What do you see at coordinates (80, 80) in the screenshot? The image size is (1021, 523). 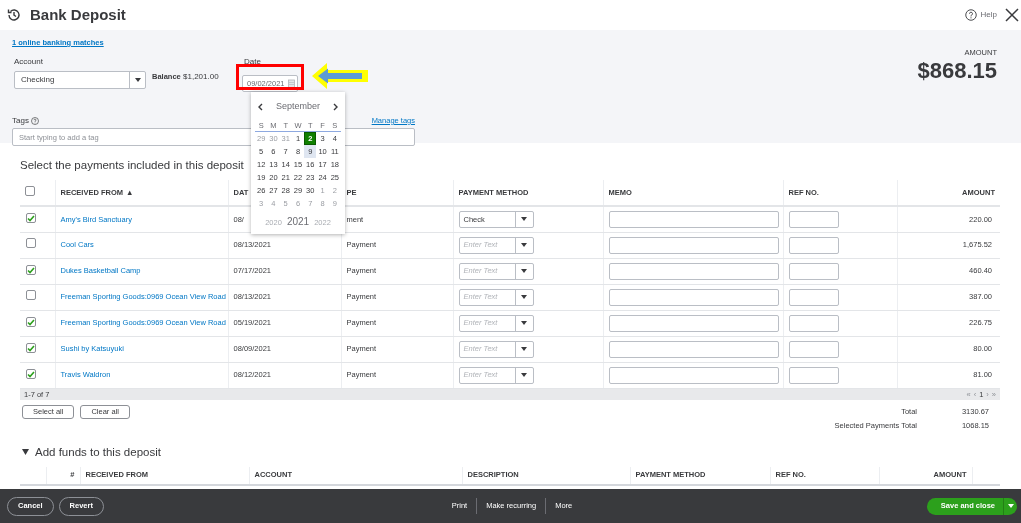 I see `account-dropdown: Checking` at bounding box center [80, 80].